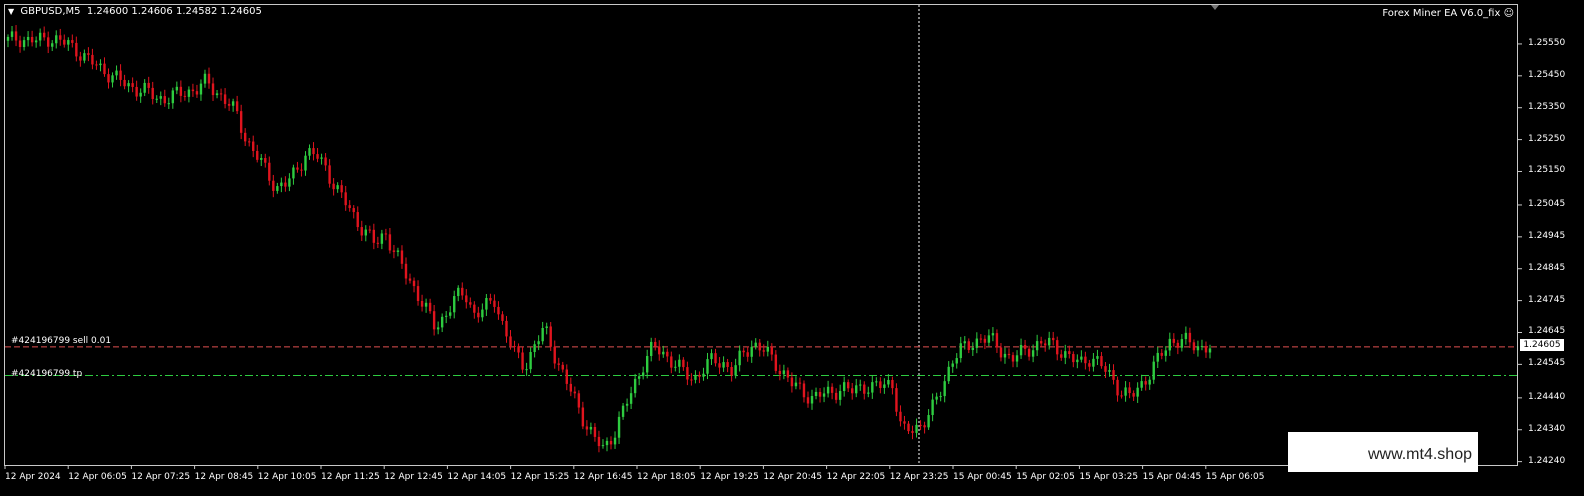 The width and height of the screenshot is (1584, 496). What do you see at coordinates (1547, 331) in the screenshot?
I see `price-tick-label: 1.24645` at bounding box center [1547, 331].